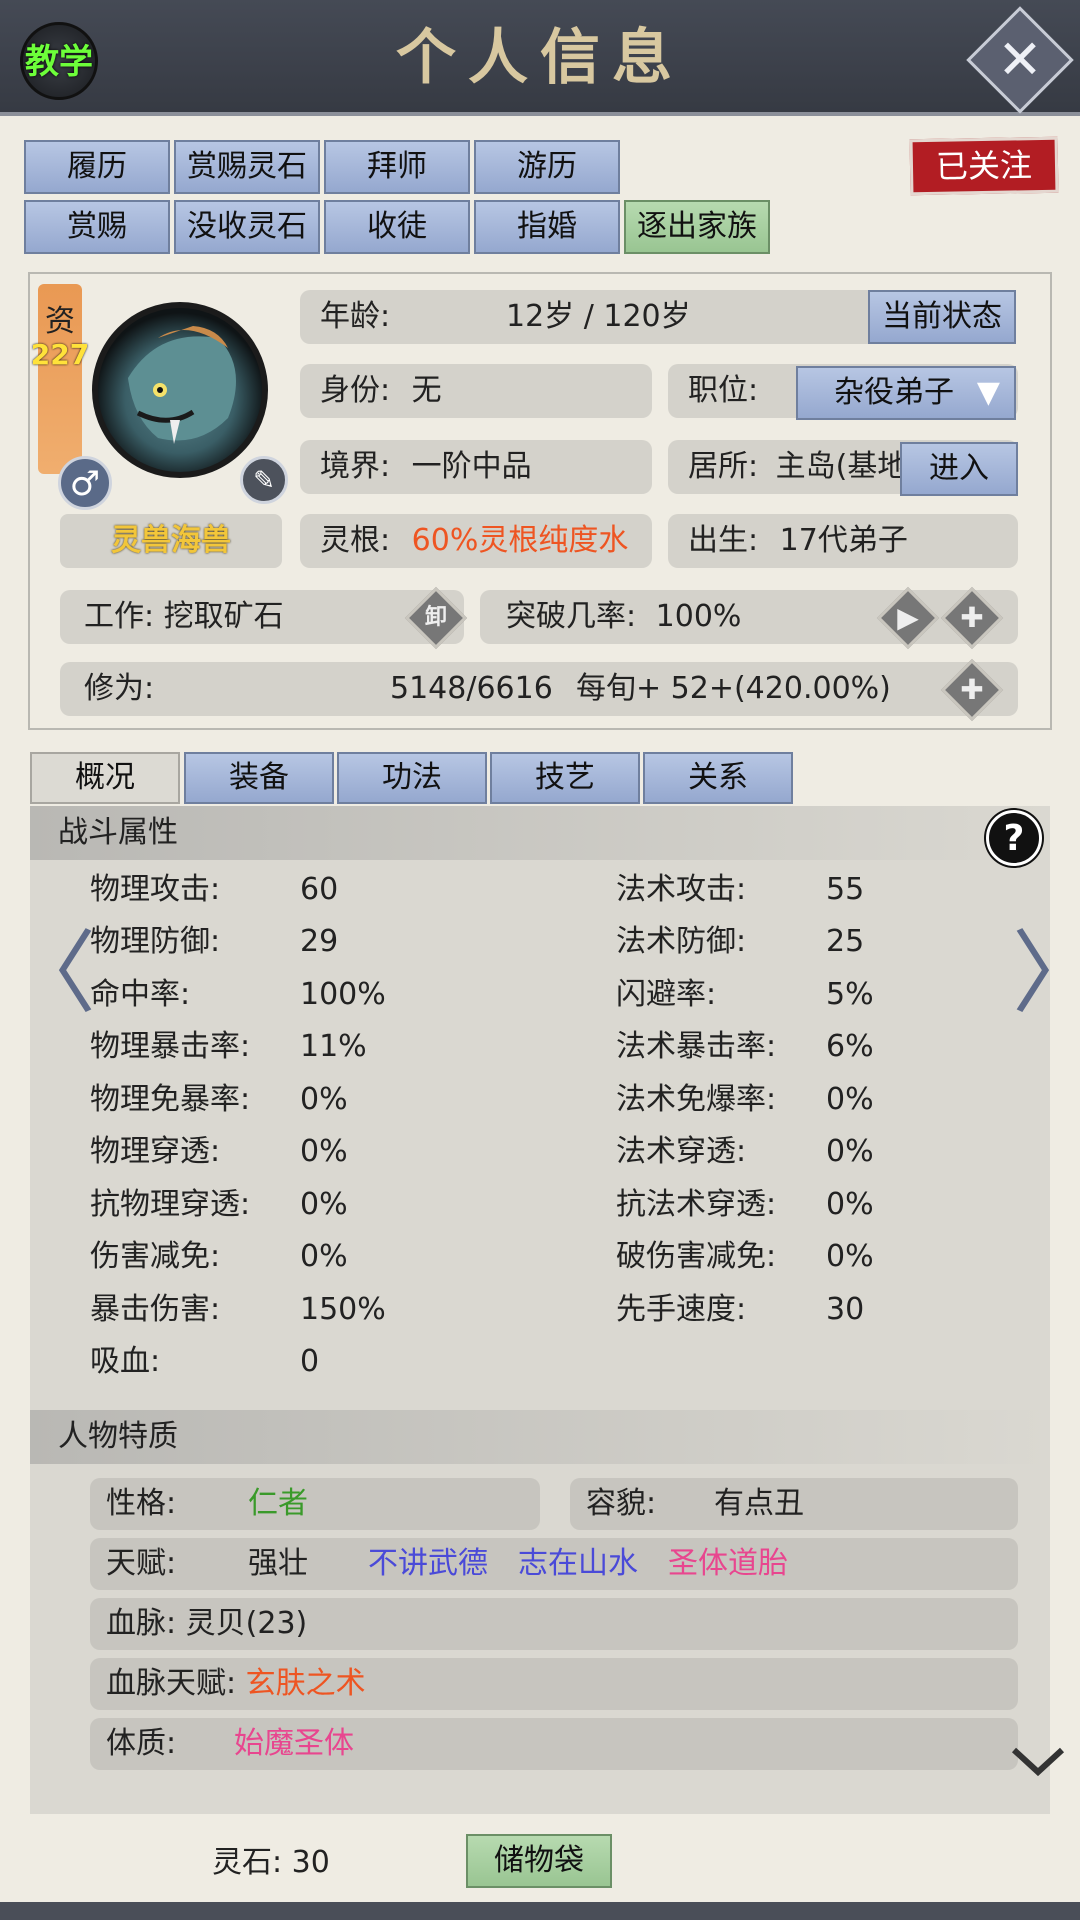 This screenshot has width=1080, height=1920. Describe the element at coordinates (310, 1862) in the screenshot. I see `spirit-stone-value: 30` at that location.